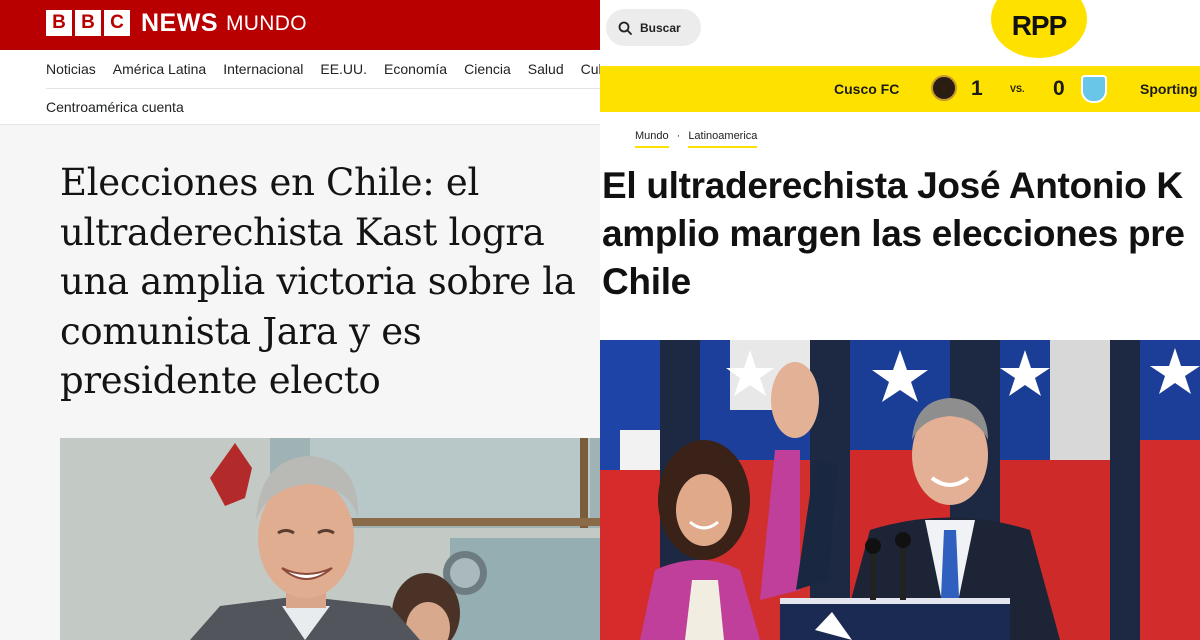 This screenshot has width=1200, height=640. What do you see at coordinates (652, 139) in the screenshot?
I see `breadcrumb-mundo: Mundo` at bounding box center [652, 139].